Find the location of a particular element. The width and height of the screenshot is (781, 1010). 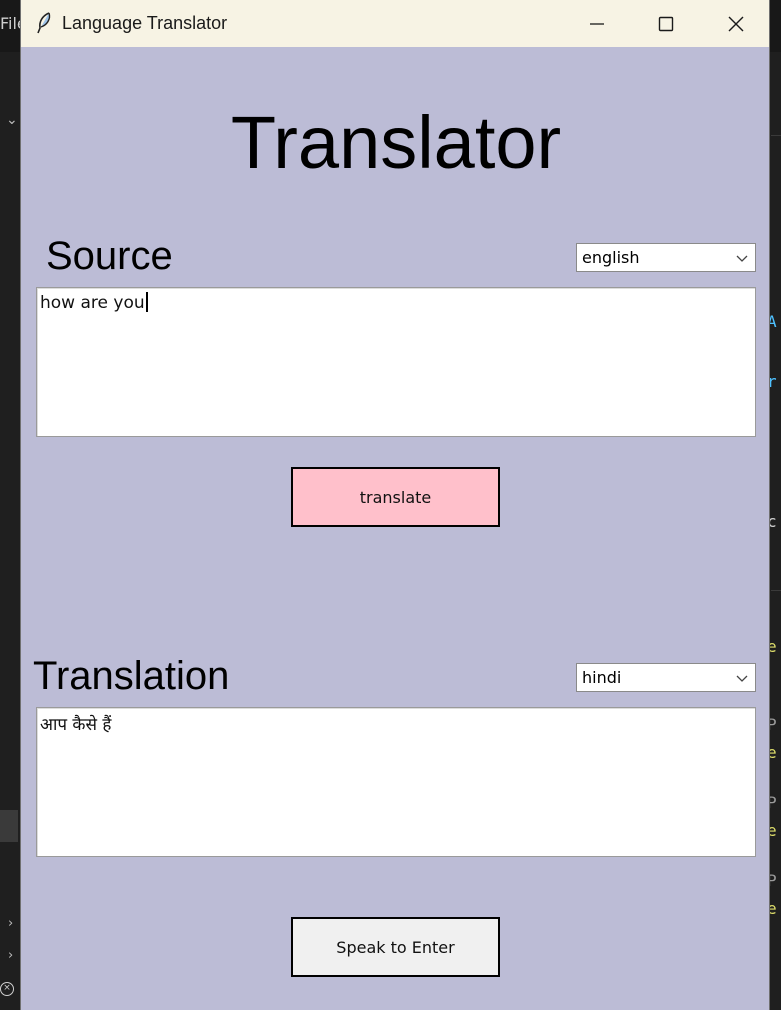

source-text-input: how are you is located at coordinates (396, 362).